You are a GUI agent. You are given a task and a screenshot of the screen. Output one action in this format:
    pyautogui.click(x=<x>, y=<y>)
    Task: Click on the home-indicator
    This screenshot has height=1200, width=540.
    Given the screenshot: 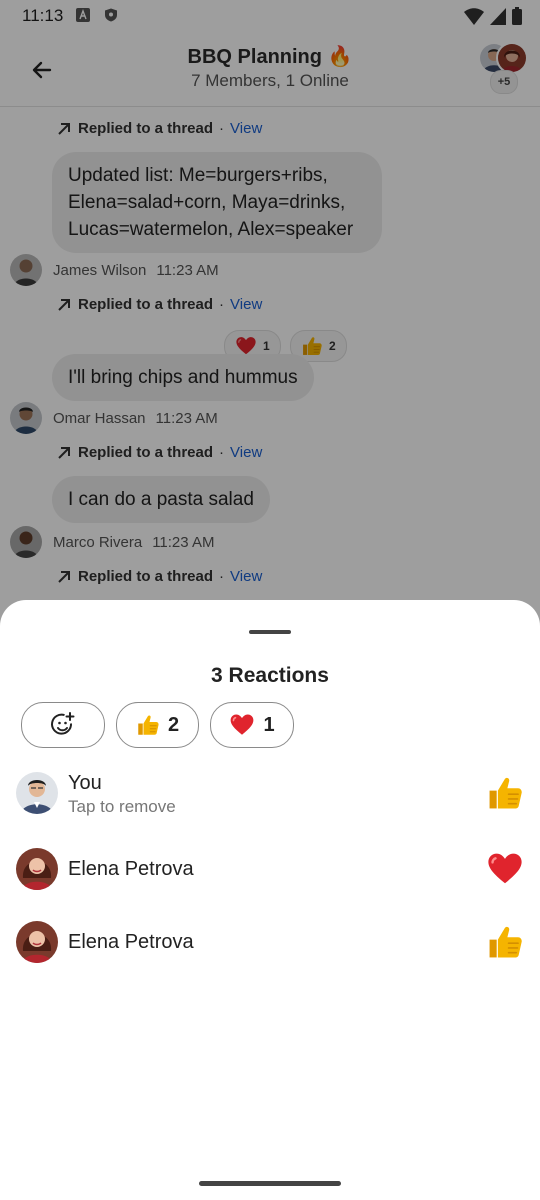 What is the action you would take?
    pyautogui.click(x=270, y=1183)
    